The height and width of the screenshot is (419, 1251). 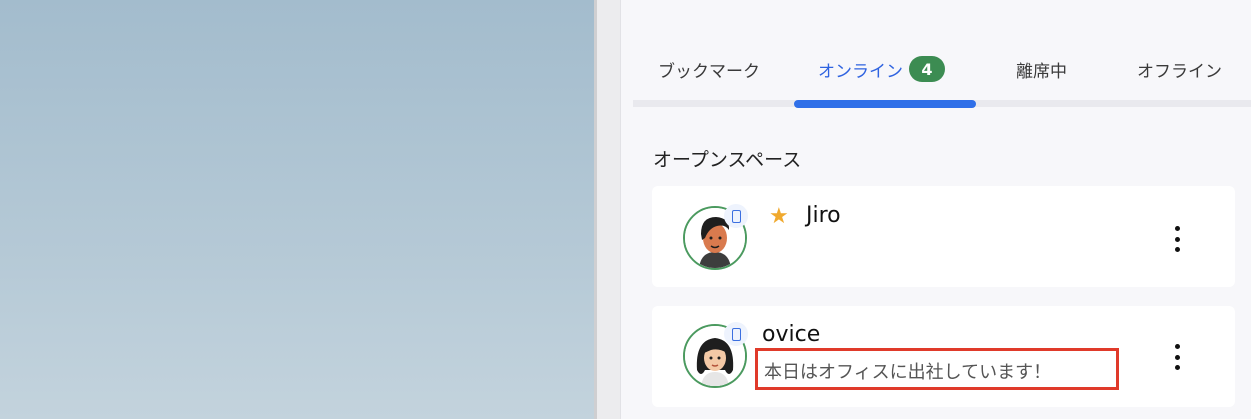 I want to click on tab-label: 離席中, so click(x=1041, y=71).